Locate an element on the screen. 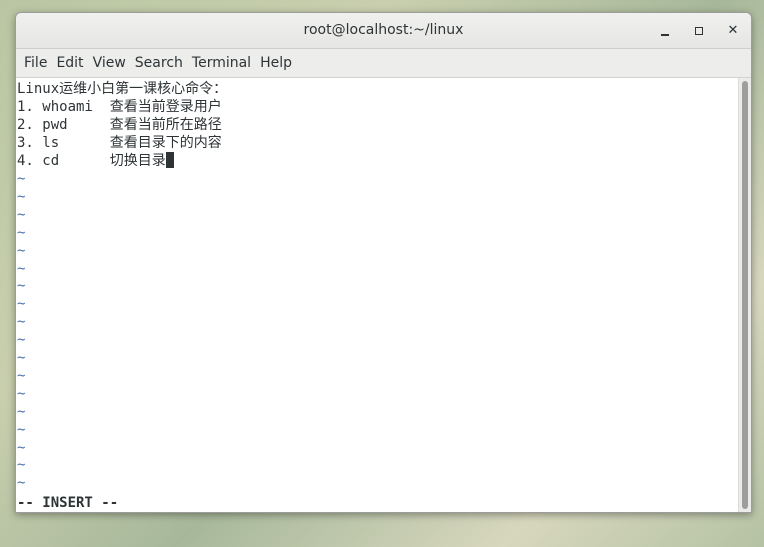 This screenshot has height=547, width=764. maximize-button is located at coordinates (699, 31).